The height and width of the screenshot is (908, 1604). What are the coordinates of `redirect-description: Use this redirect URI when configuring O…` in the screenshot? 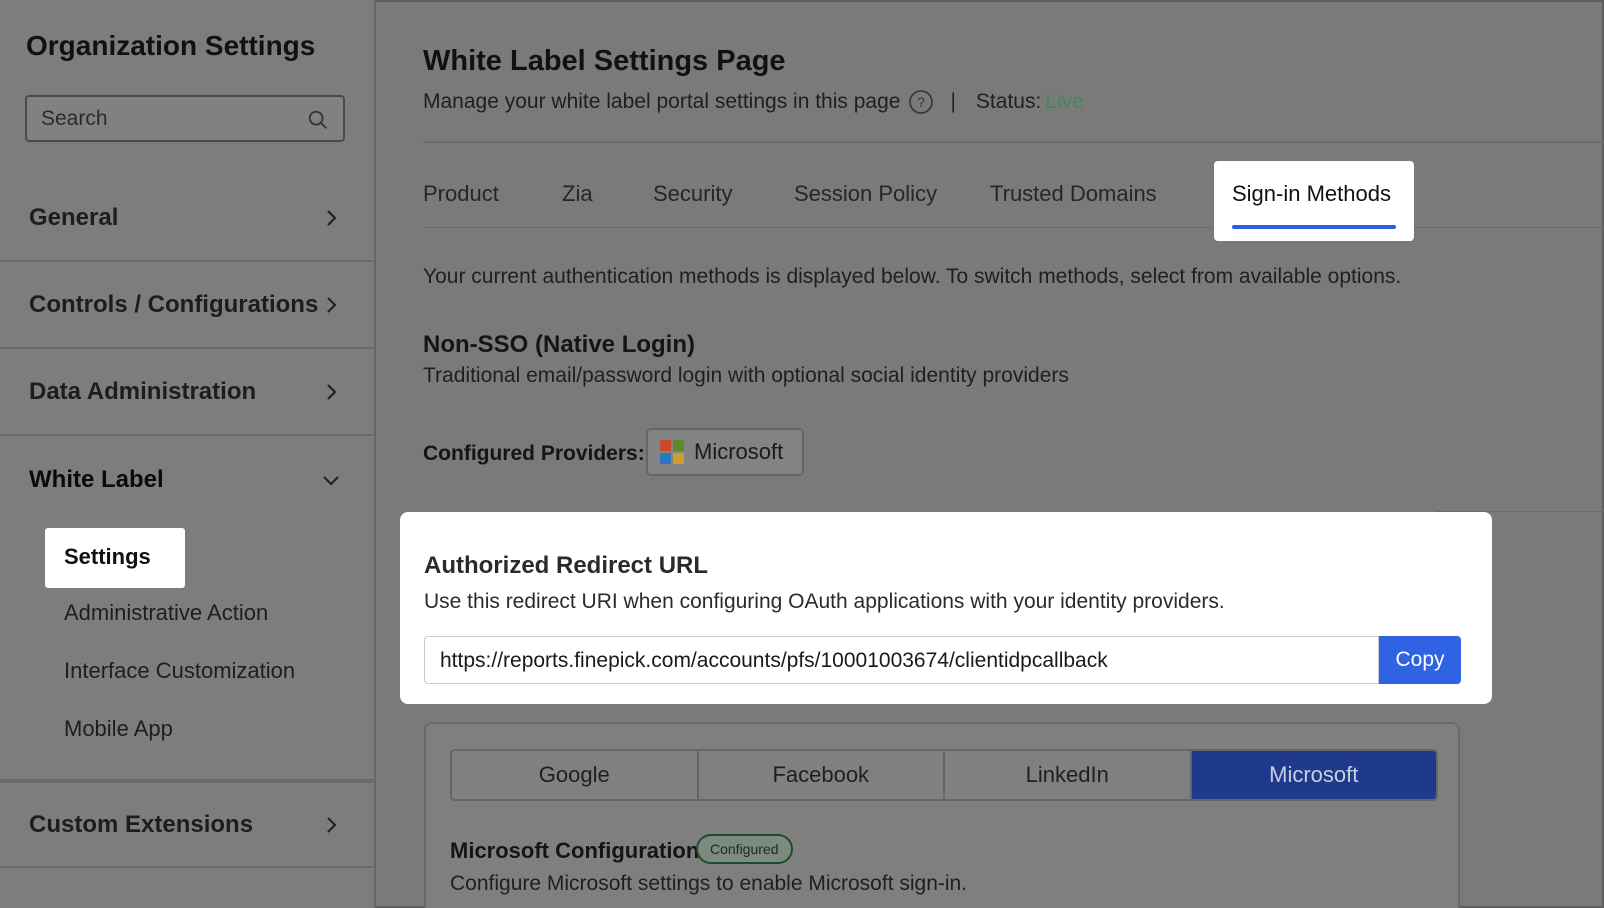 It's located at (824, 601).